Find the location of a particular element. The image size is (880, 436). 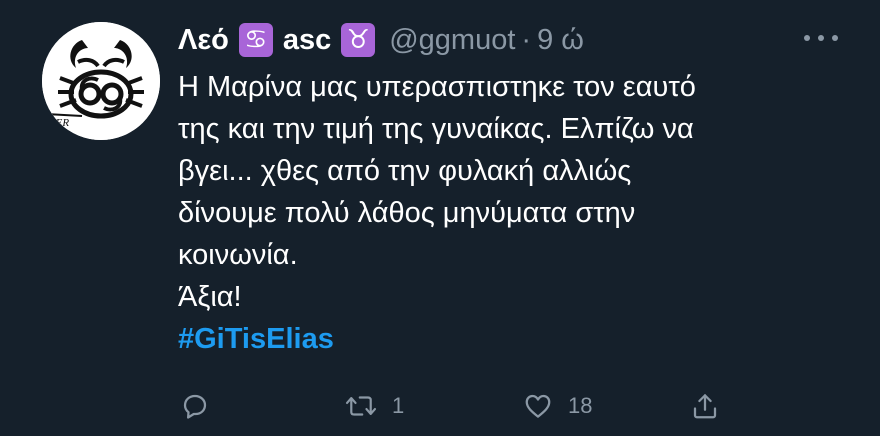

retweet-icon is located at coordinates (361, 406).